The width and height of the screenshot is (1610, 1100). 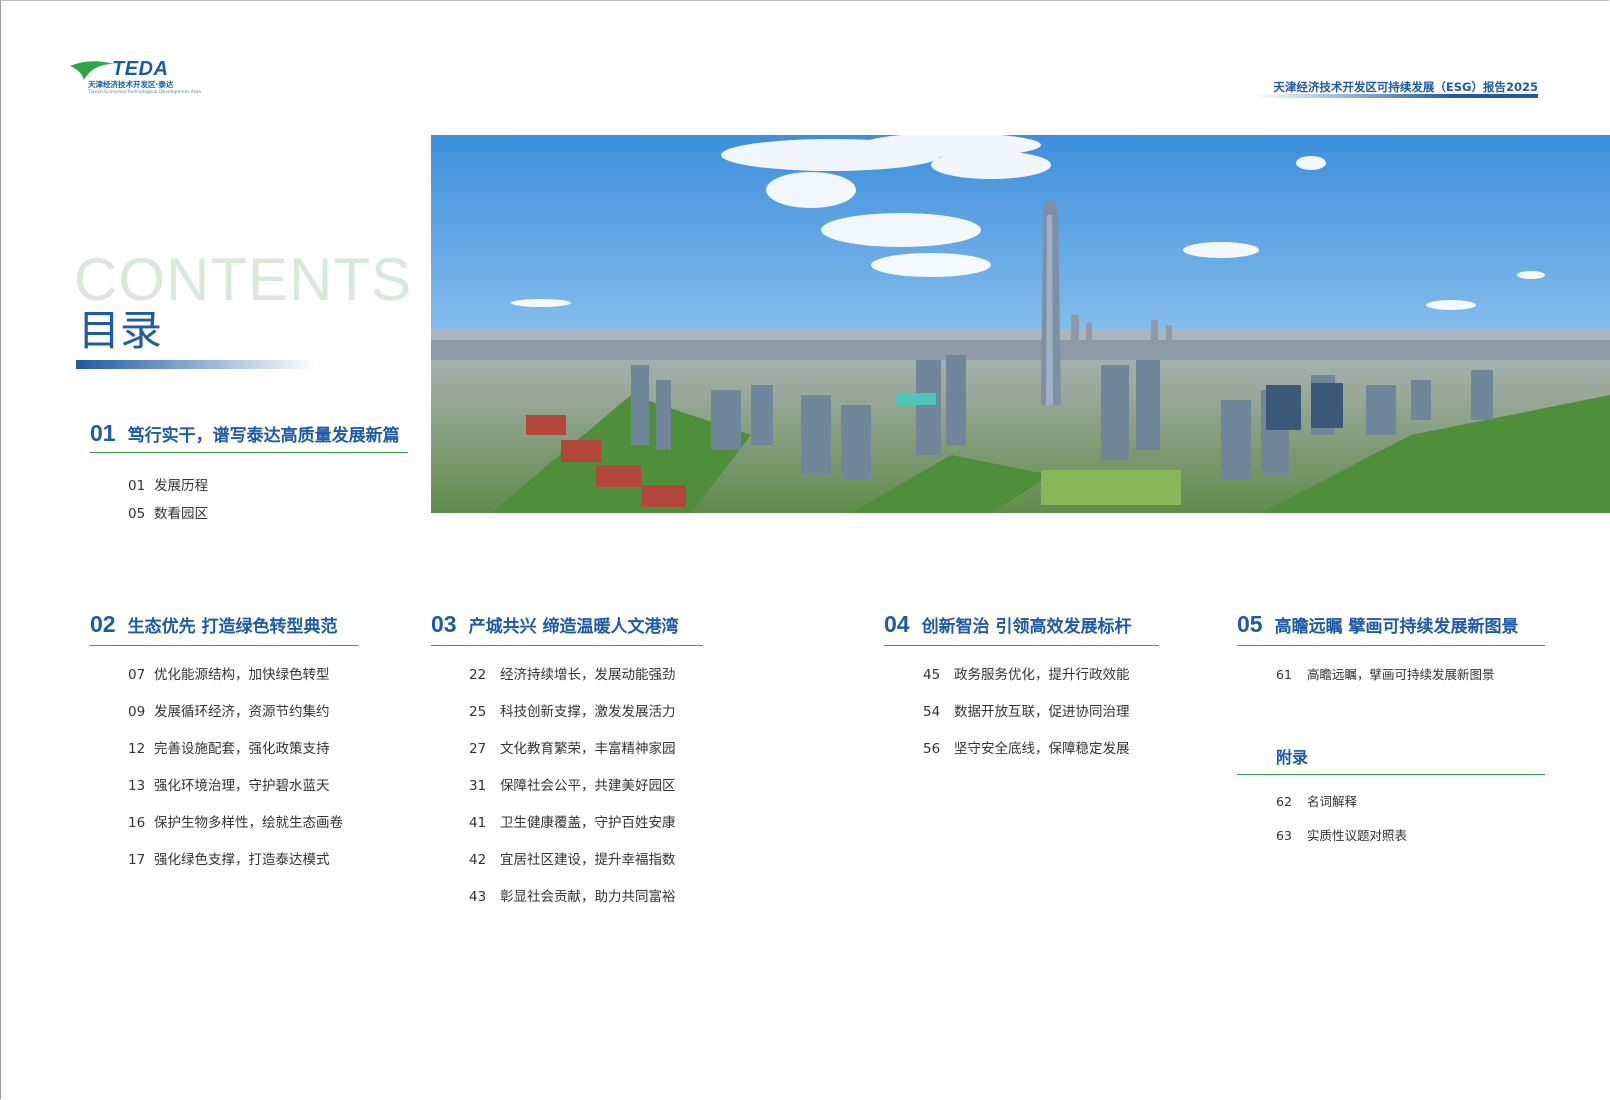 What do you see at coordinates (242, 675) in the screenshot?
I see `entry-label: 优化能源结构，加快绿色转型` at bounding box center [242, 675].